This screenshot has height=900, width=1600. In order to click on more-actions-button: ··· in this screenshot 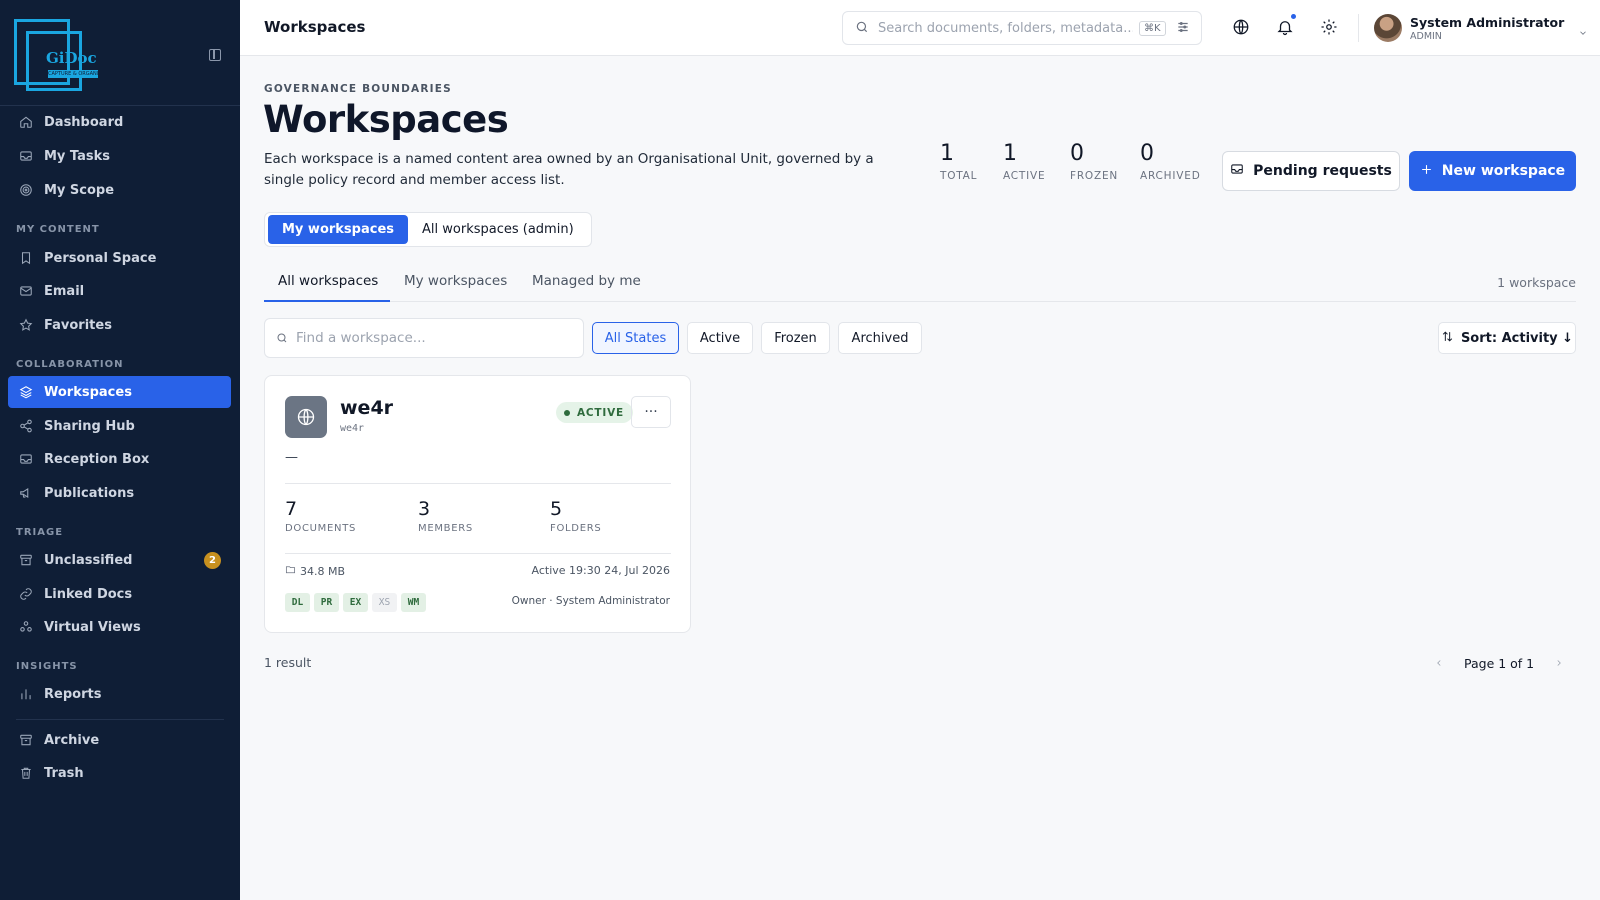, I will do `click(651, 412)`.